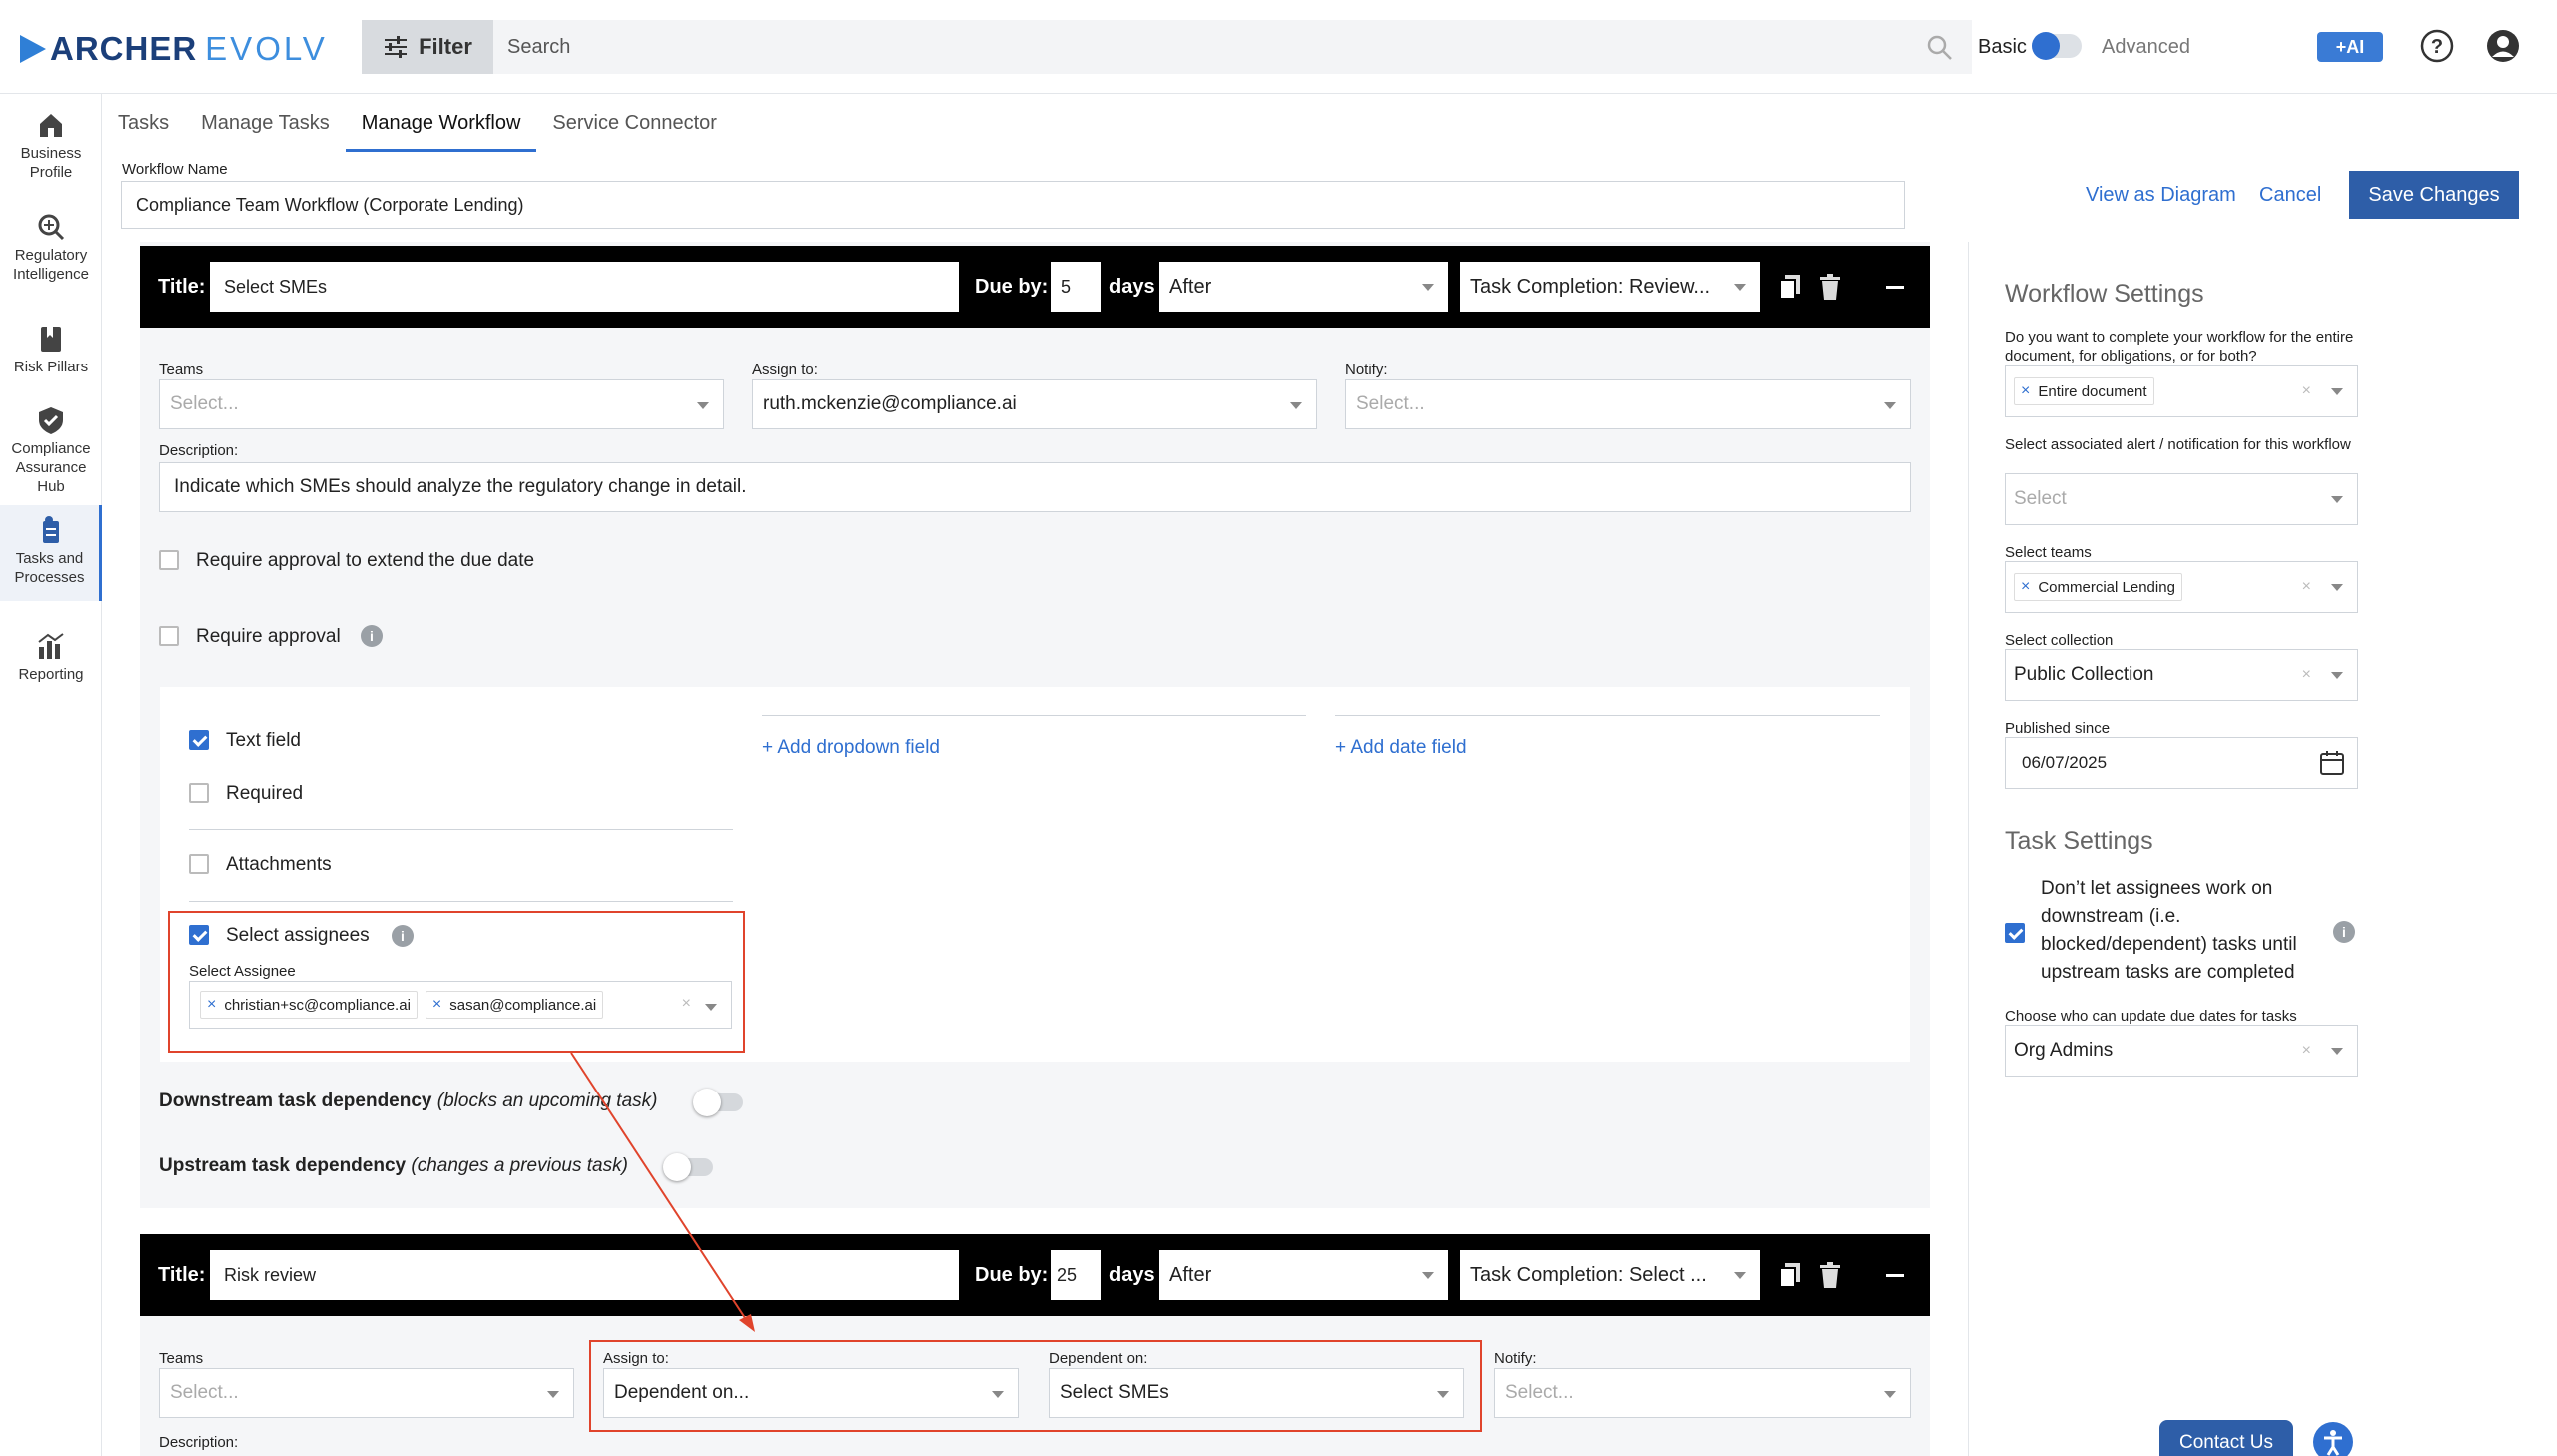 The image size is (2557, 1456). I want to click on due-date-editors-value: Org Admins, so click(2064, 1050).